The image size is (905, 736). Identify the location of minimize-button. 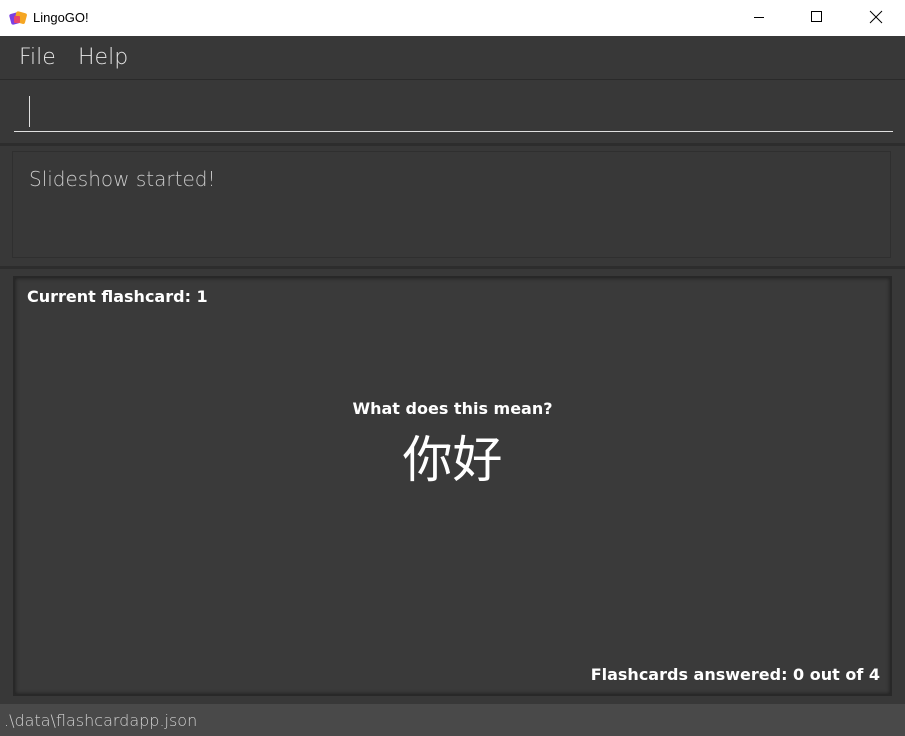
(759, 18).